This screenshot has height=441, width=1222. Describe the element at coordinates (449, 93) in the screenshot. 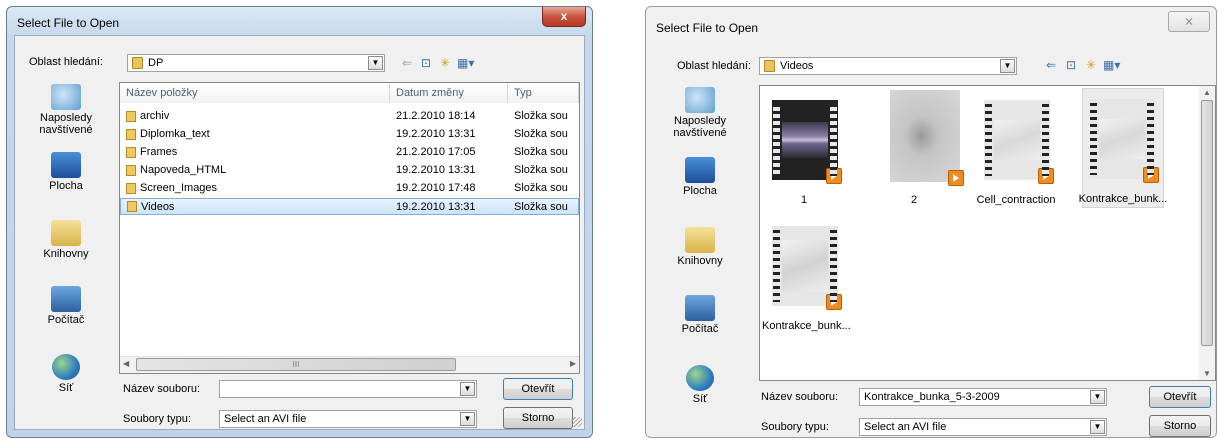

I see `column-header-date: Datum změny` at that location.